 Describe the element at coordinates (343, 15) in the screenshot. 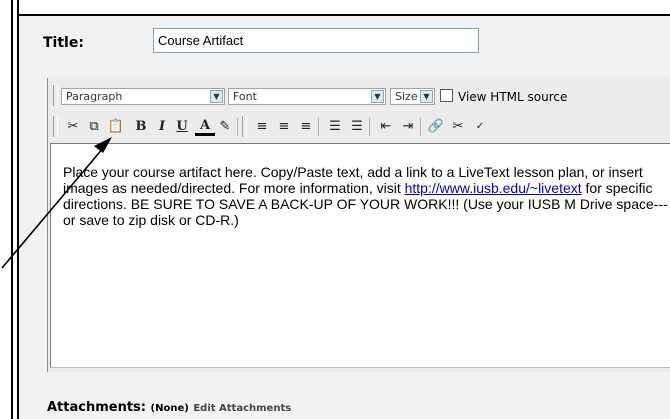

I see `frame-top-line` at that location.